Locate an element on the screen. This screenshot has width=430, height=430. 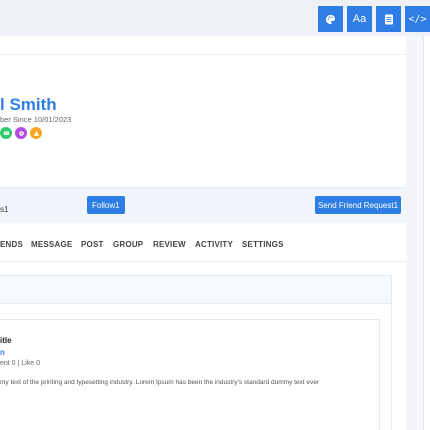
font-size-icon: Aa is located at coordinates (359, 19).